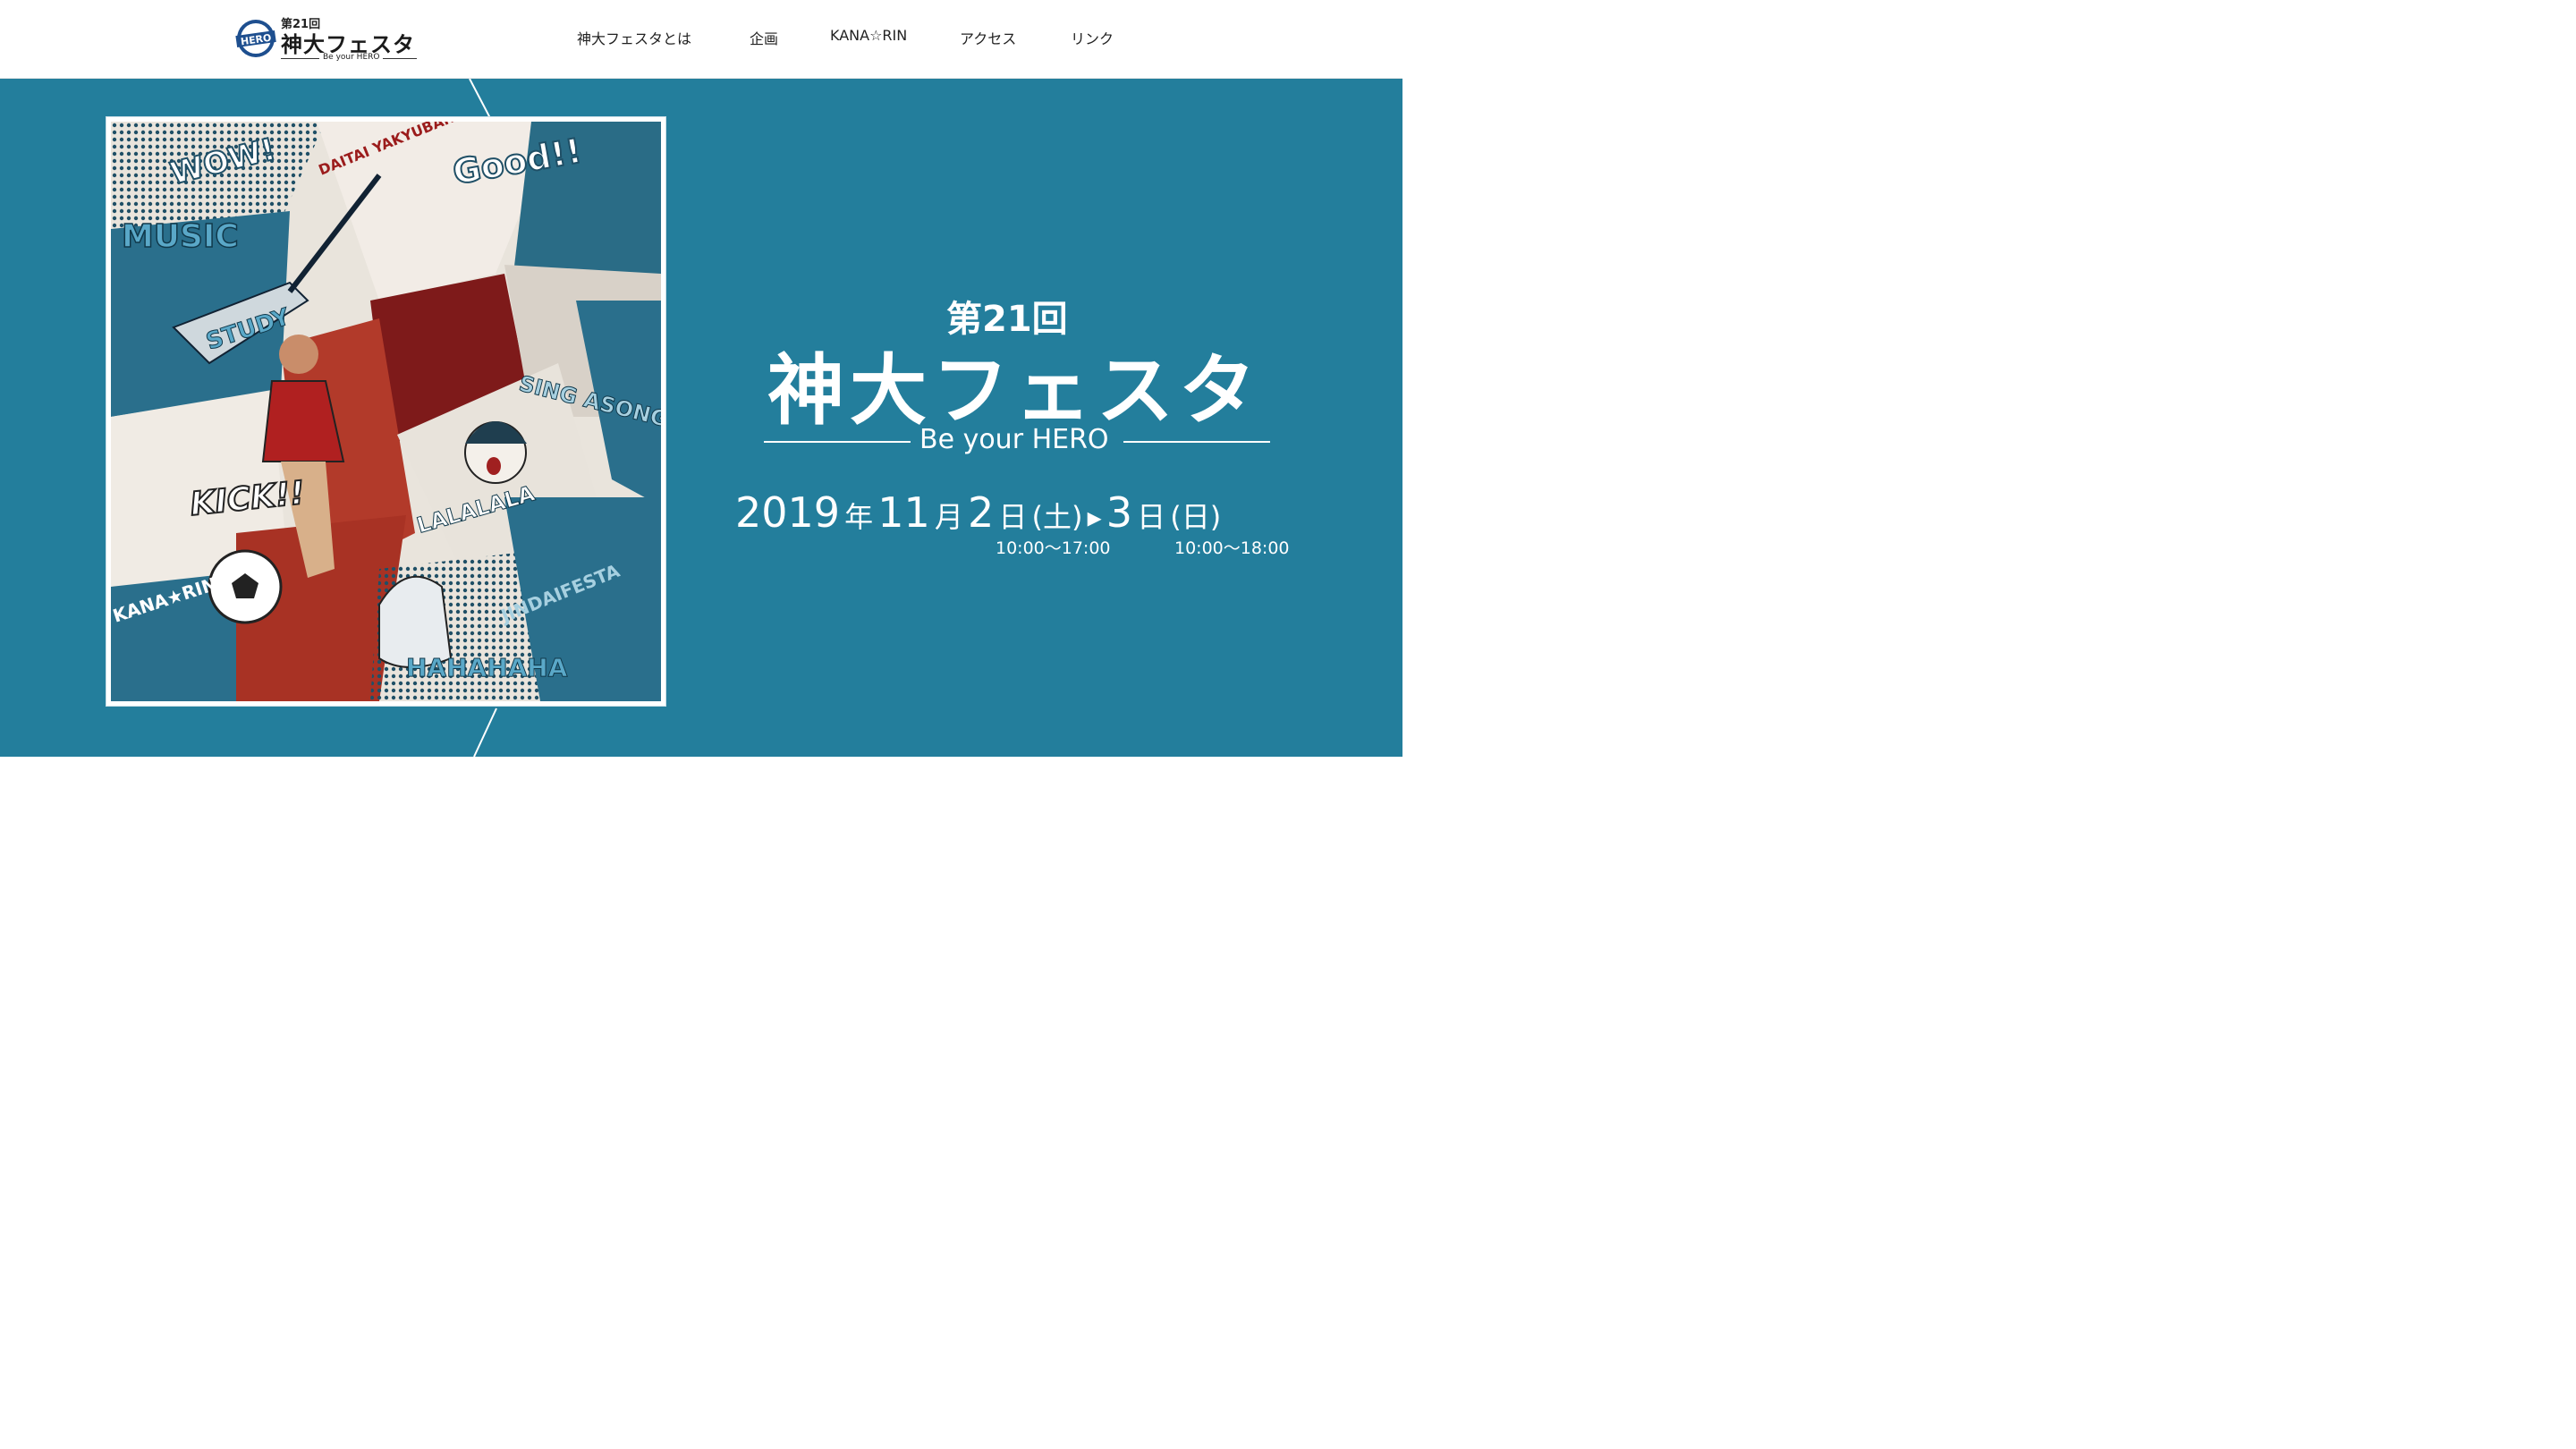  I want to click on date-weekday2: (日), so click(1196, 517).